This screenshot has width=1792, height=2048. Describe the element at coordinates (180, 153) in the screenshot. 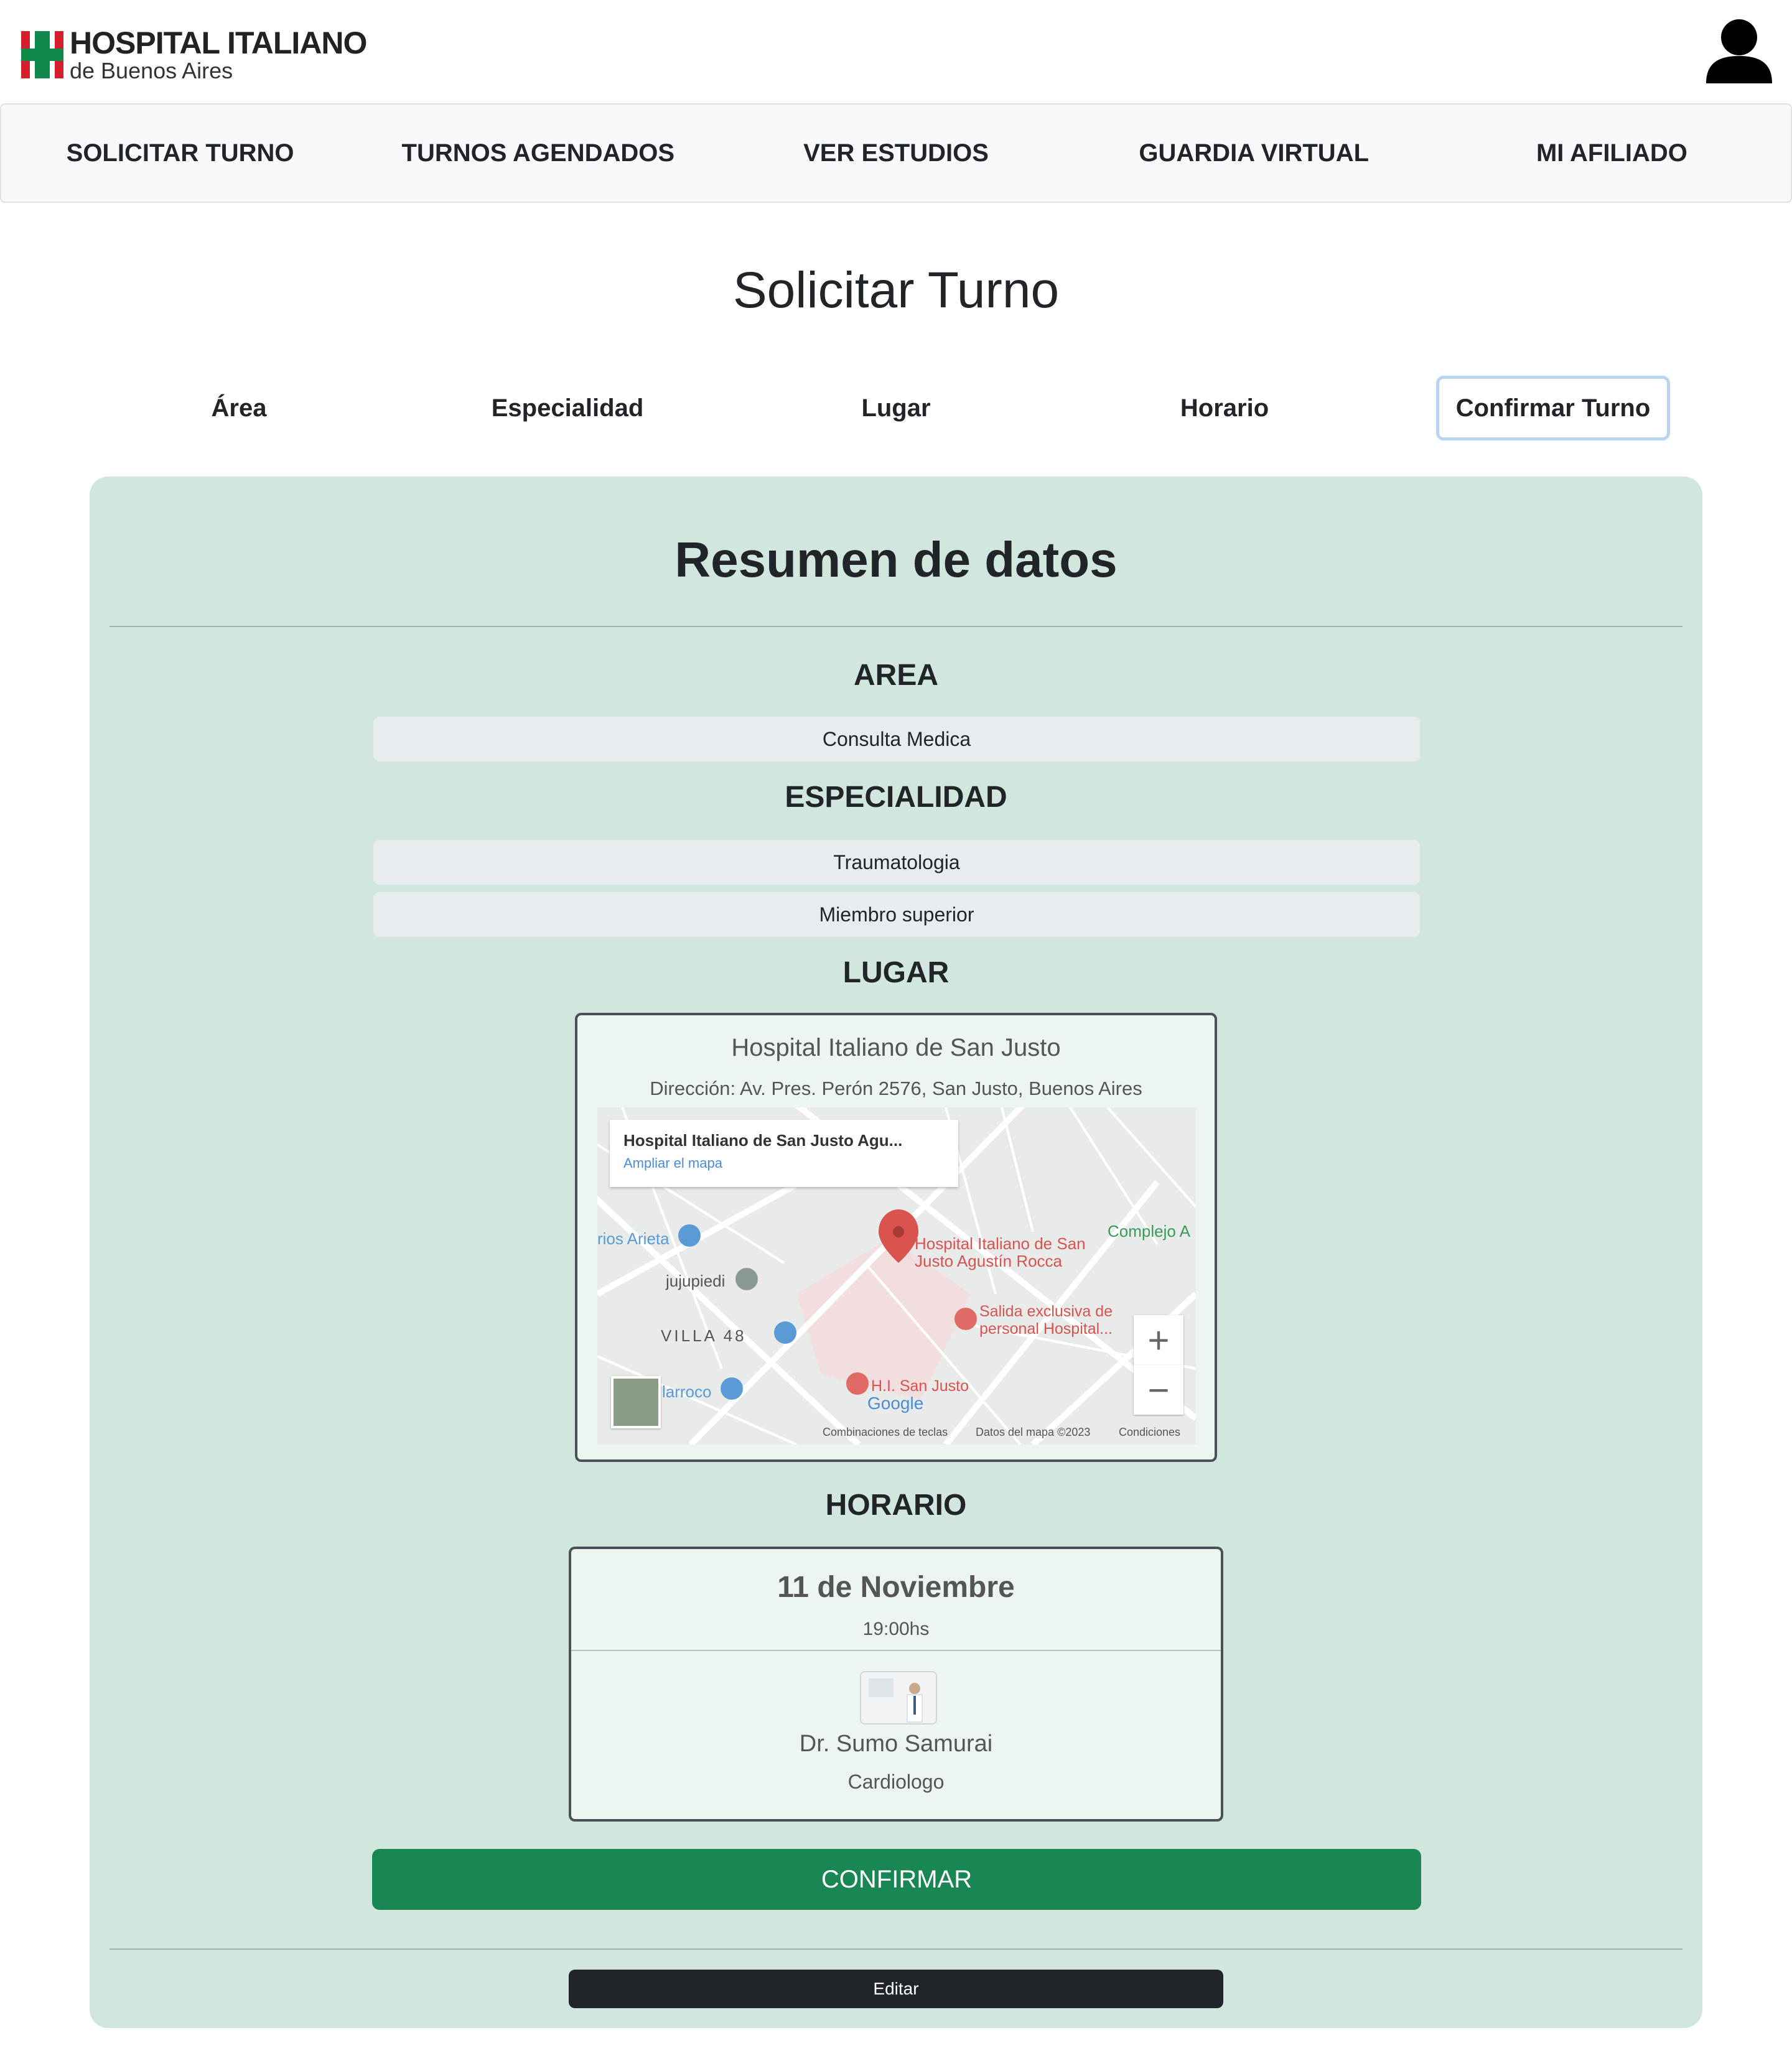

I see `nav-solicitar-turno: SOLICITAR TURNO` at that location.